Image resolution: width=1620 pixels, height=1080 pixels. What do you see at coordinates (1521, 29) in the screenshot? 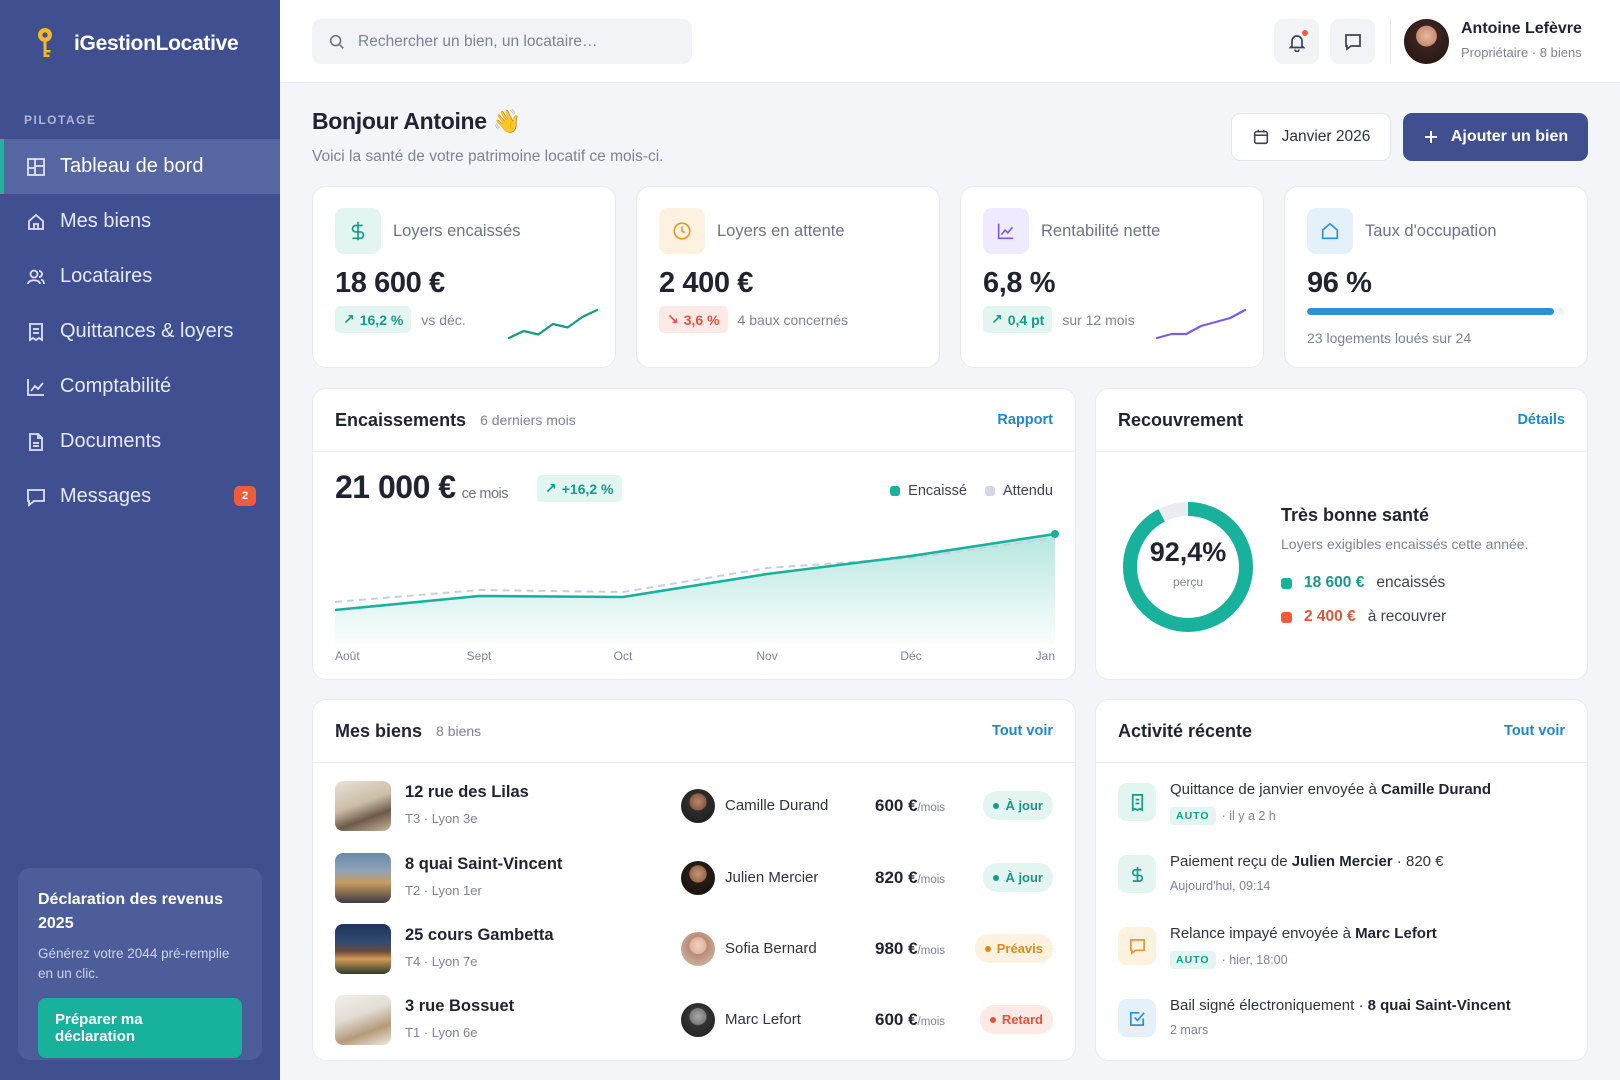
I see `user-name: Antoine Lefèvre` at bounding box center [1521, 29].